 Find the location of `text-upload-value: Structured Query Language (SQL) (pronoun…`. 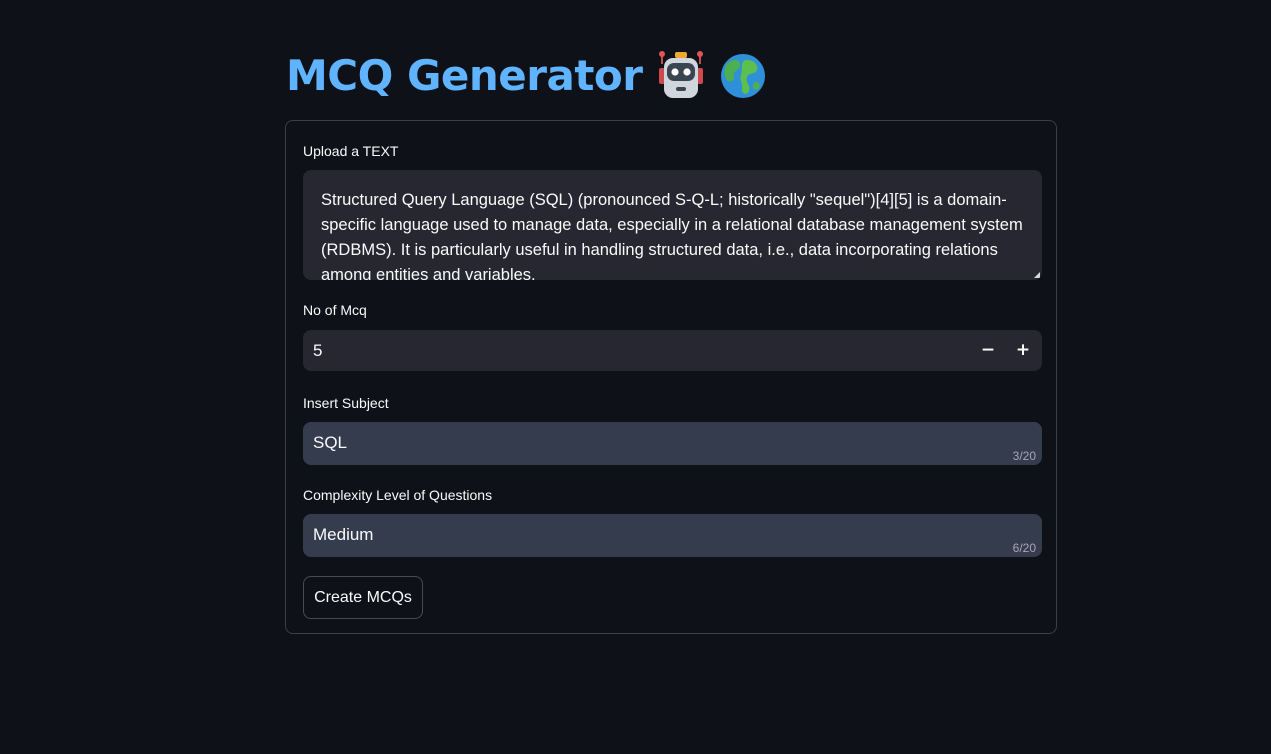

text-upload-value: Structured Query Language (SQL) (pronoun… is located at coordinates (672, 235).